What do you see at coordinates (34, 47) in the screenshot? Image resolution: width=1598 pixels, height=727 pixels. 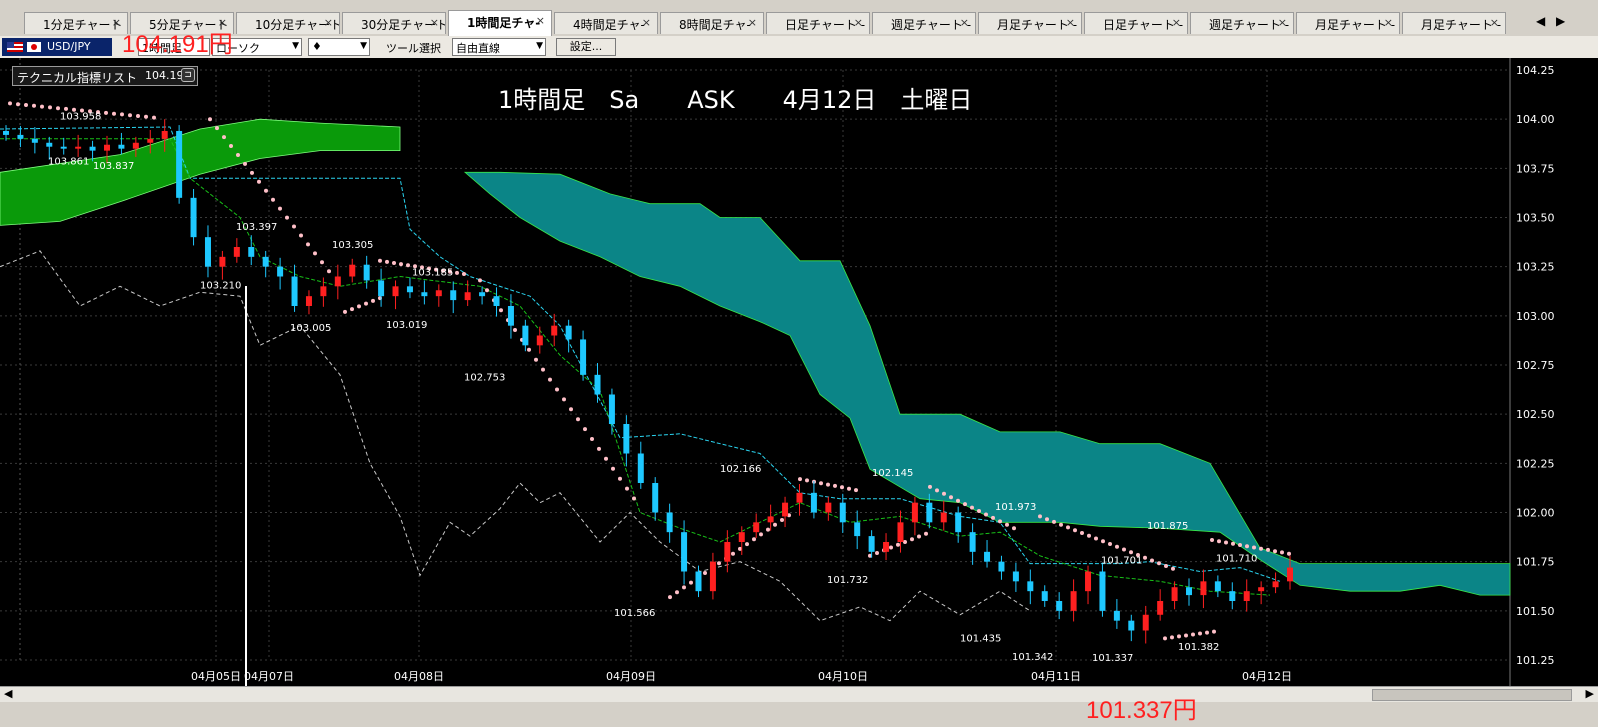 I see `japan-flag-icon` at bounding box center [34, 47].